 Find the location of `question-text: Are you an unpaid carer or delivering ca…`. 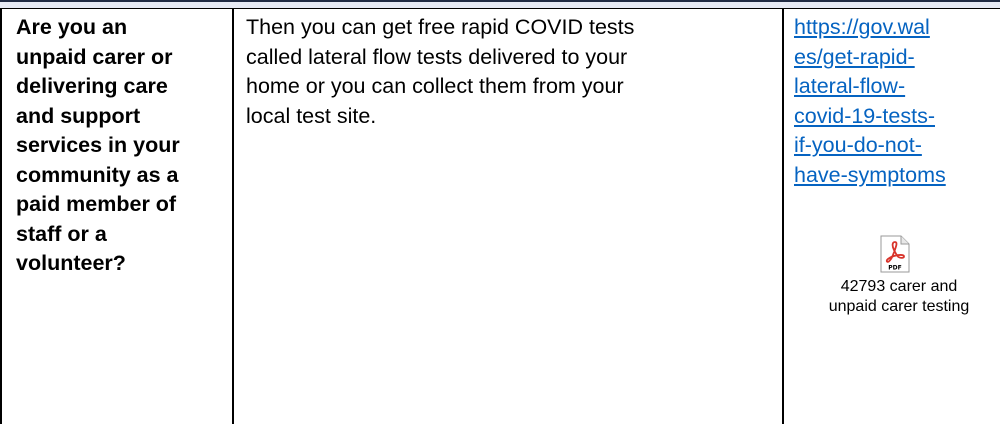

question-text: Are you an unpaid carer or delivering ca… is located at coordinates (121, 146).